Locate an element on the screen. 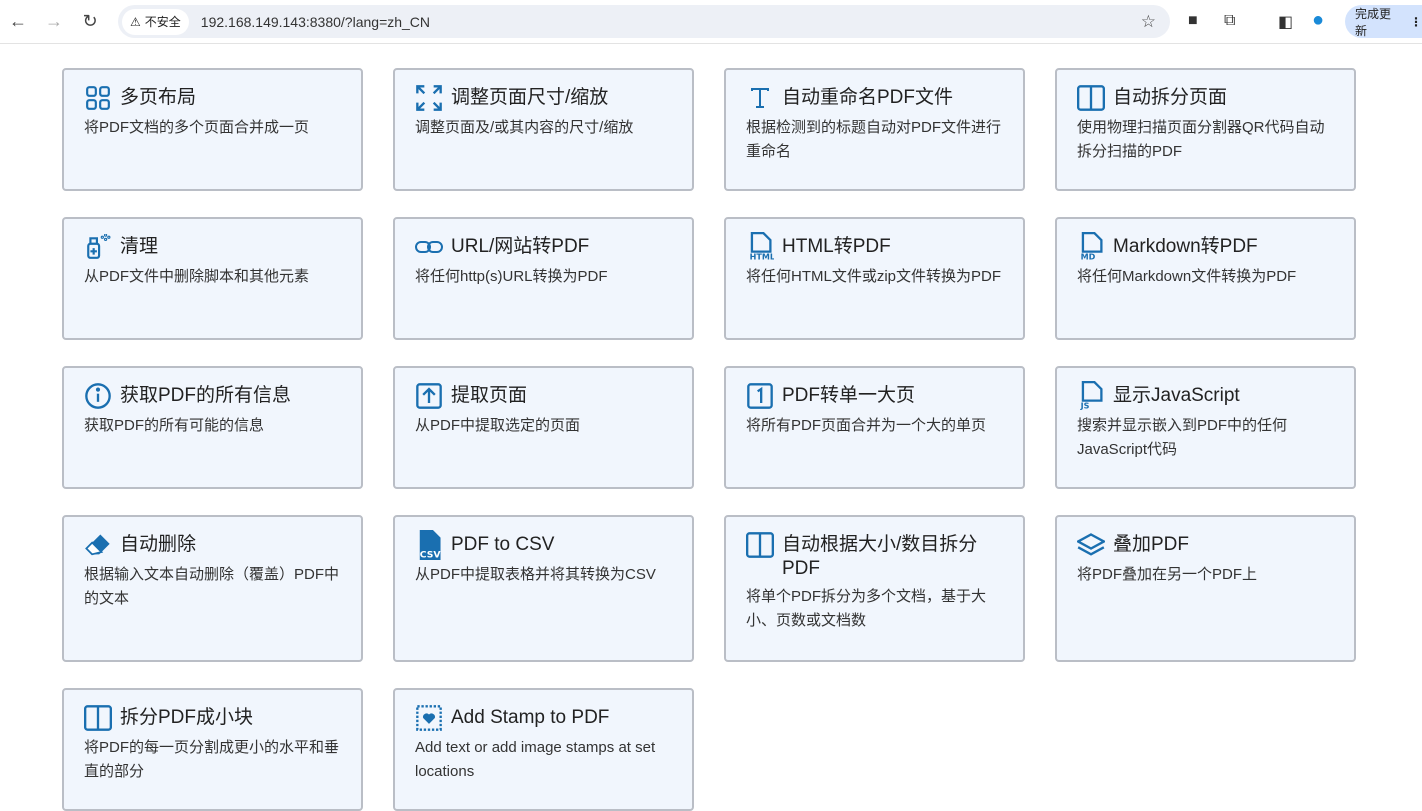  tool-card: HTML HTML转PDF 将任何HTML文件或zip文件转换为PDF is located at coordinates (874, 278).